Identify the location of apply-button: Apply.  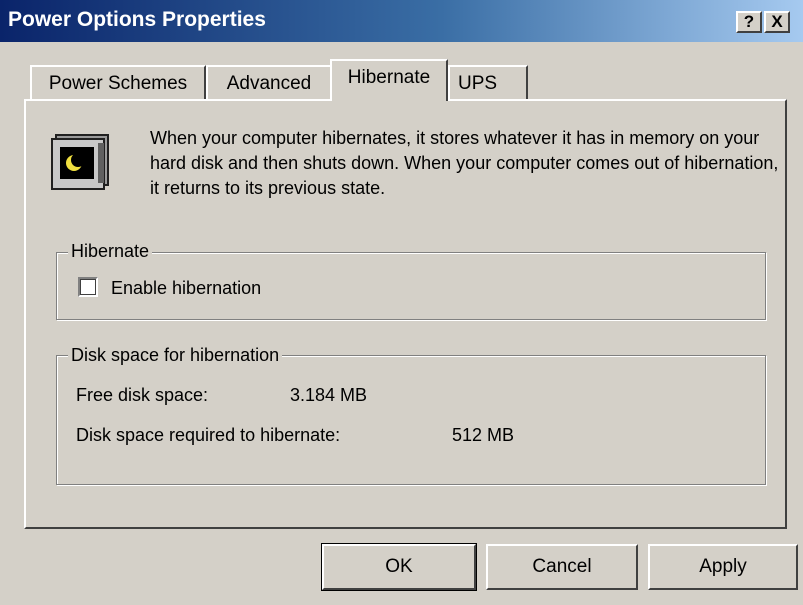
(723, 567).